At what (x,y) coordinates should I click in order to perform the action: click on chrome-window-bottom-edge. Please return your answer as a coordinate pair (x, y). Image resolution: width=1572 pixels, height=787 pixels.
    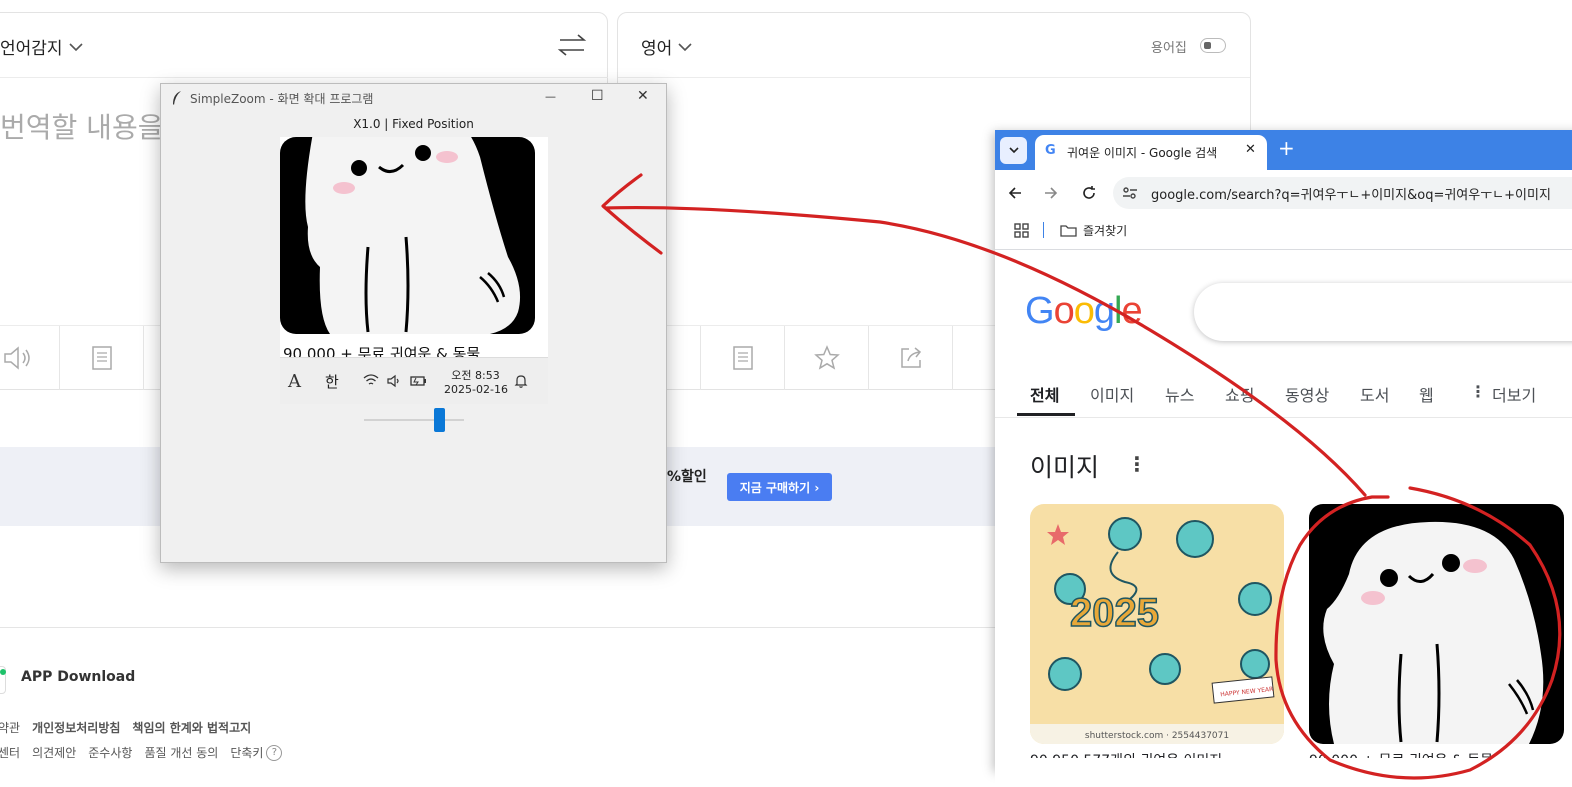
    Looking at the image, I should click on (1283, 772).